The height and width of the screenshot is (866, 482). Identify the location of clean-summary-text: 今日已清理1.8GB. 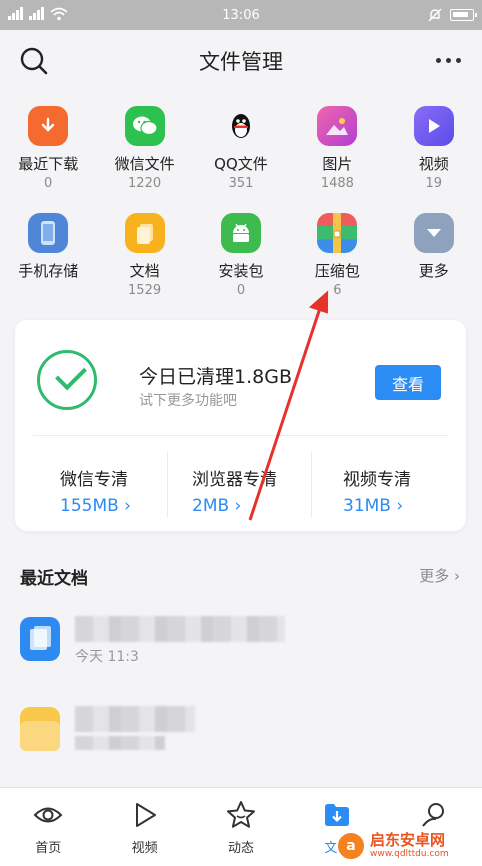
(215, 377).